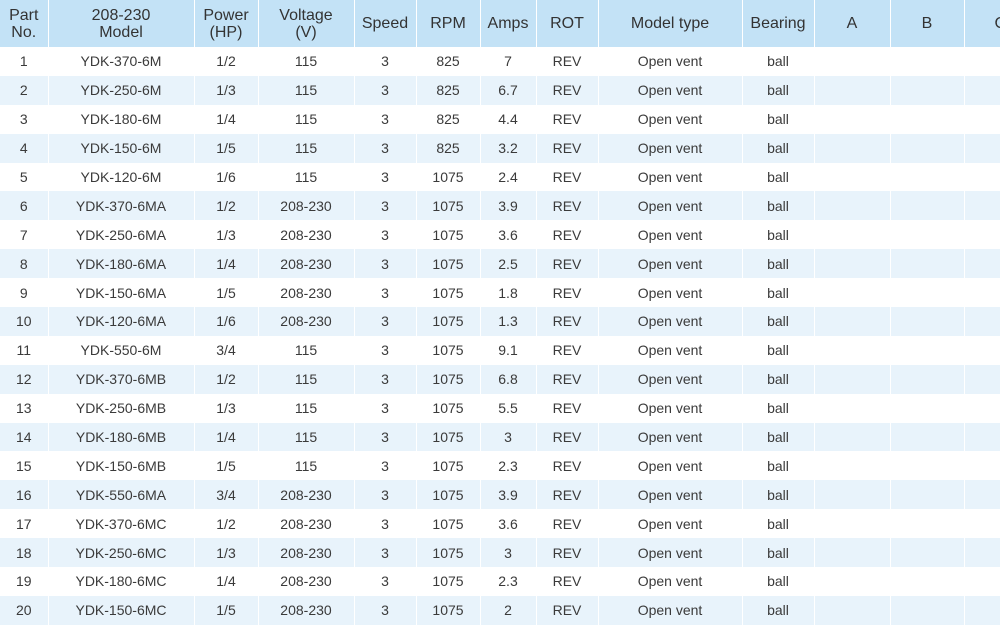 The height and width of the screenshot is (628, 1000). What do you see at coordinates (508, 177) in the screenshot?
I see `cell-amps: 2.4` at bounding box center [508, 177].